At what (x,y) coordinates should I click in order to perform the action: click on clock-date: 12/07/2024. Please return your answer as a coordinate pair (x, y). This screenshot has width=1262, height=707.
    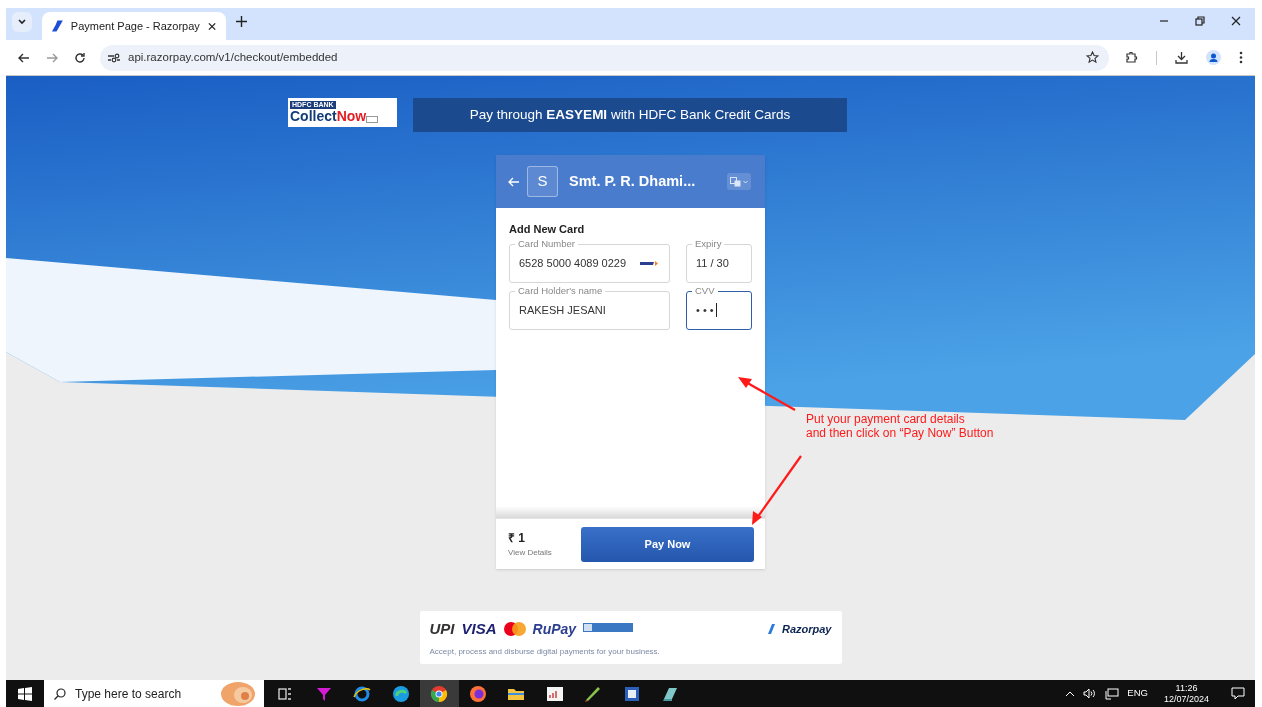
    Looking at the image, I should click on (1186, 699).